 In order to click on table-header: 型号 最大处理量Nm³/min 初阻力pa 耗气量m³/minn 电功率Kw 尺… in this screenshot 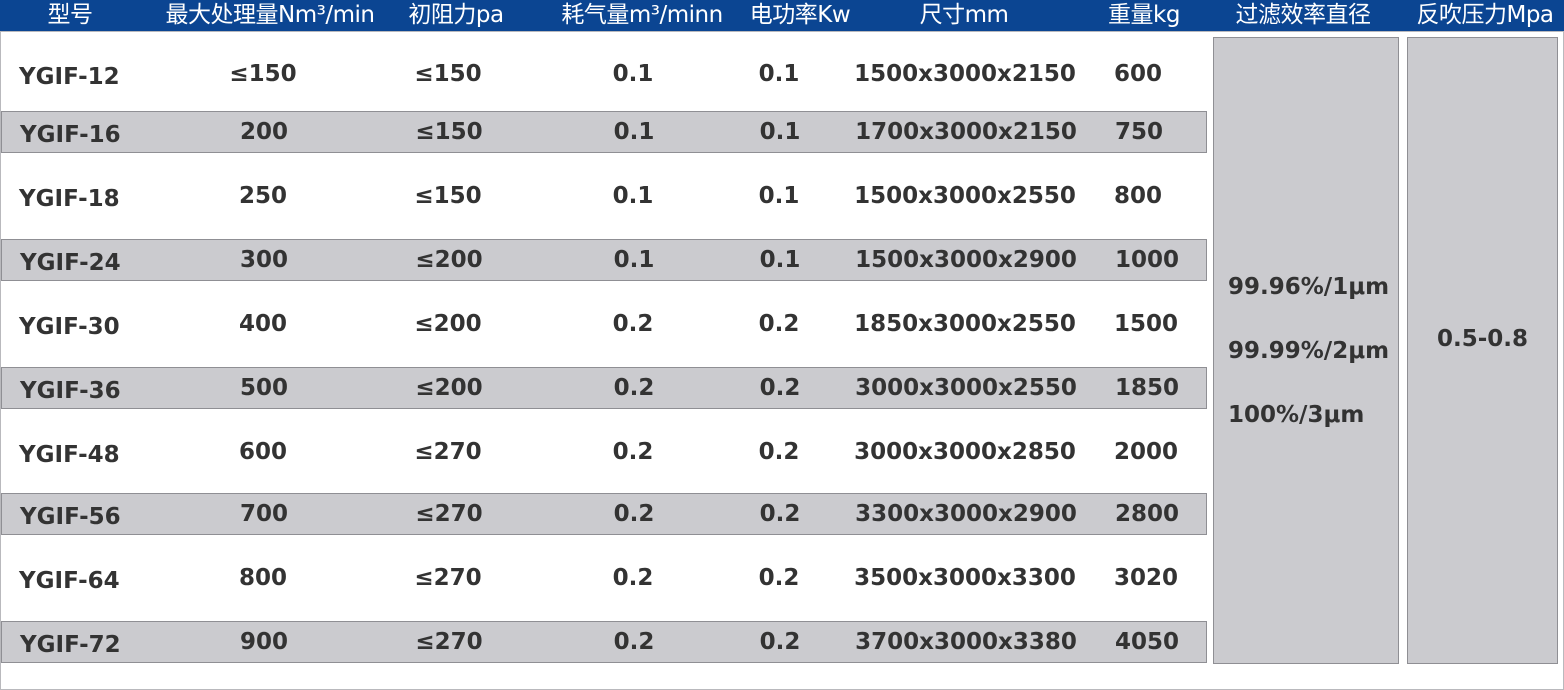, I will do `click(782, 15)`.